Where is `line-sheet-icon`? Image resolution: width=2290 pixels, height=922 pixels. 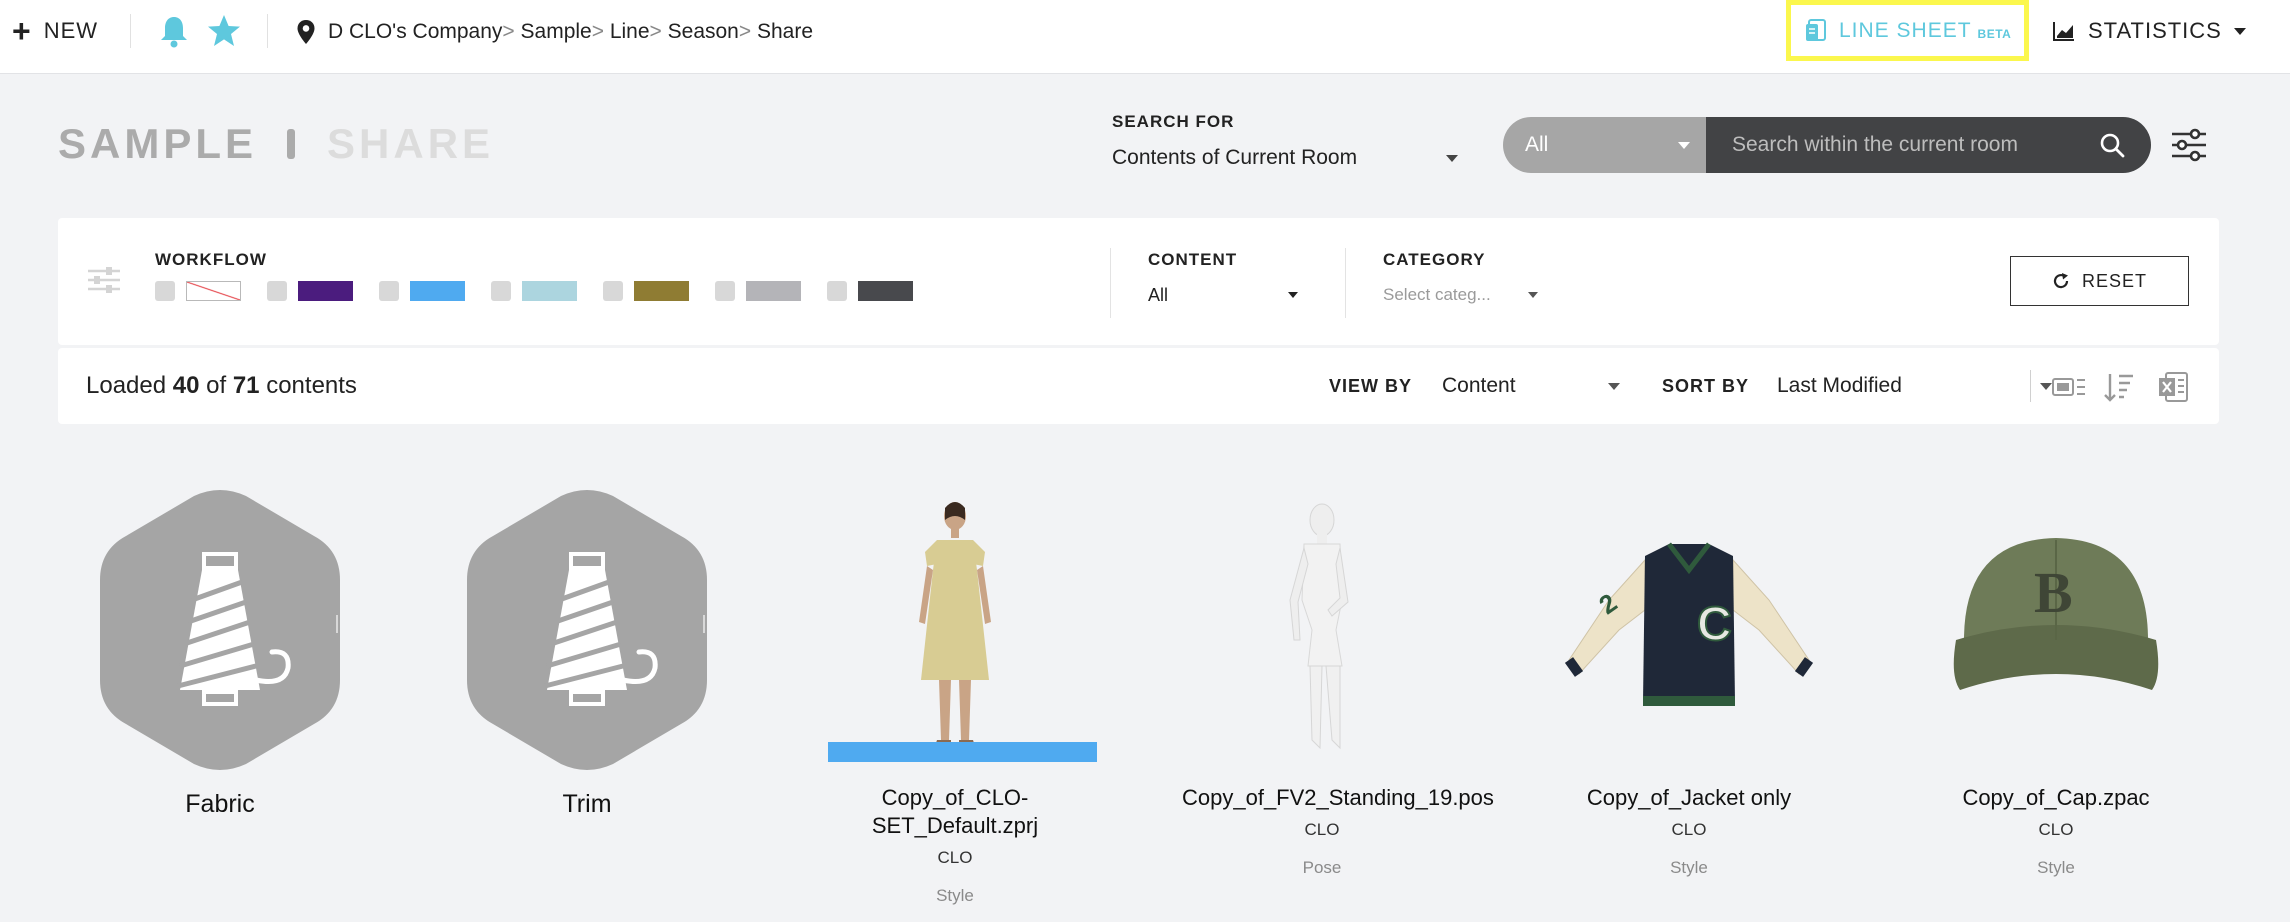 line-sheet-icon is located at coordinates (1816, 29).